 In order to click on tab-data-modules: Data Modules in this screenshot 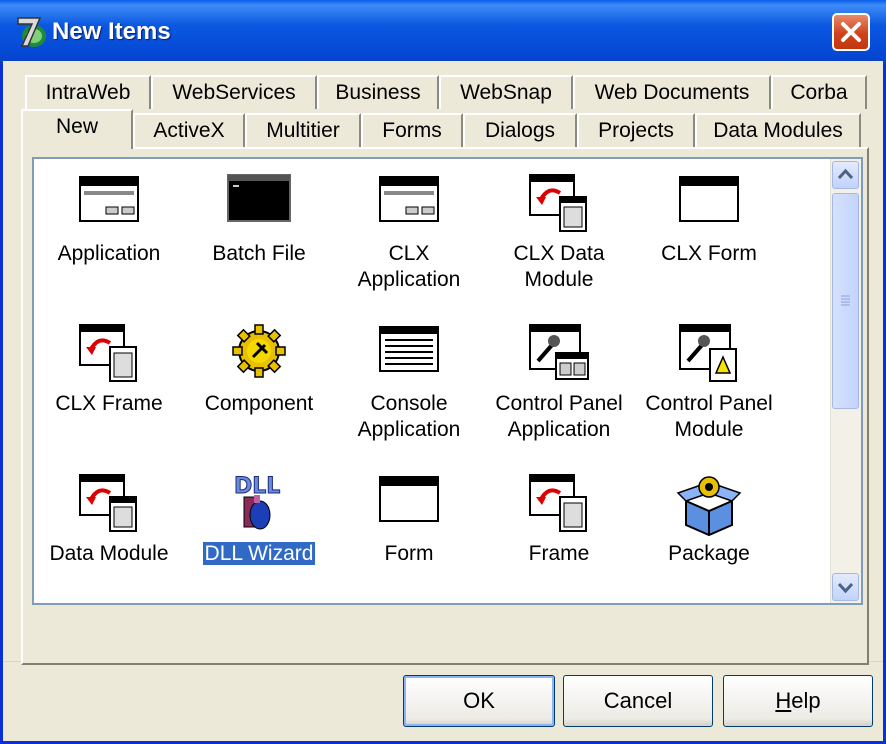, I will do `click(778, 130)`.